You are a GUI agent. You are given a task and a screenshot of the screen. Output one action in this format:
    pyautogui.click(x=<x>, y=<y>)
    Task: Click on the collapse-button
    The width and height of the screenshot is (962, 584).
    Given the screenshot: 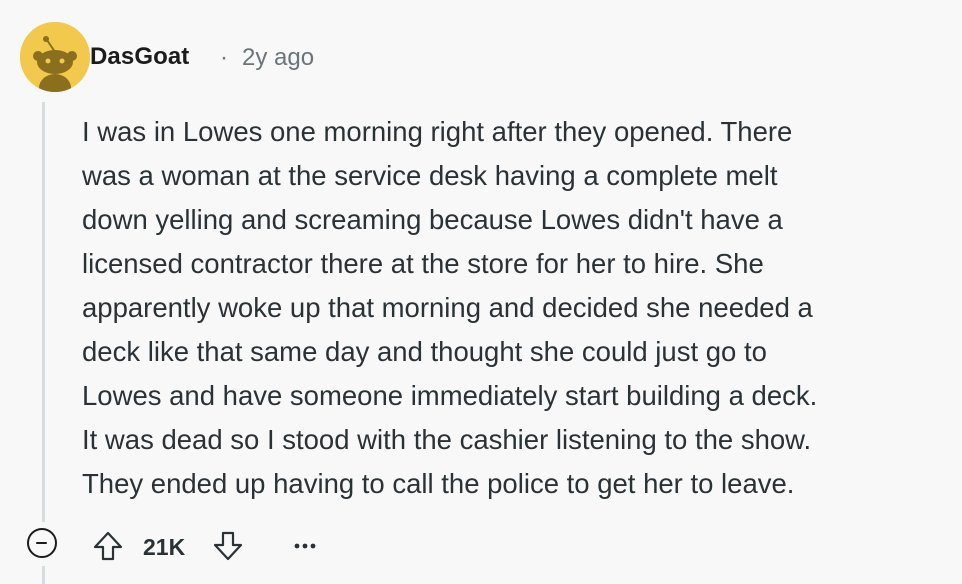 What is the action you would take?
    pyautogui.click(x=42, y=543)
    